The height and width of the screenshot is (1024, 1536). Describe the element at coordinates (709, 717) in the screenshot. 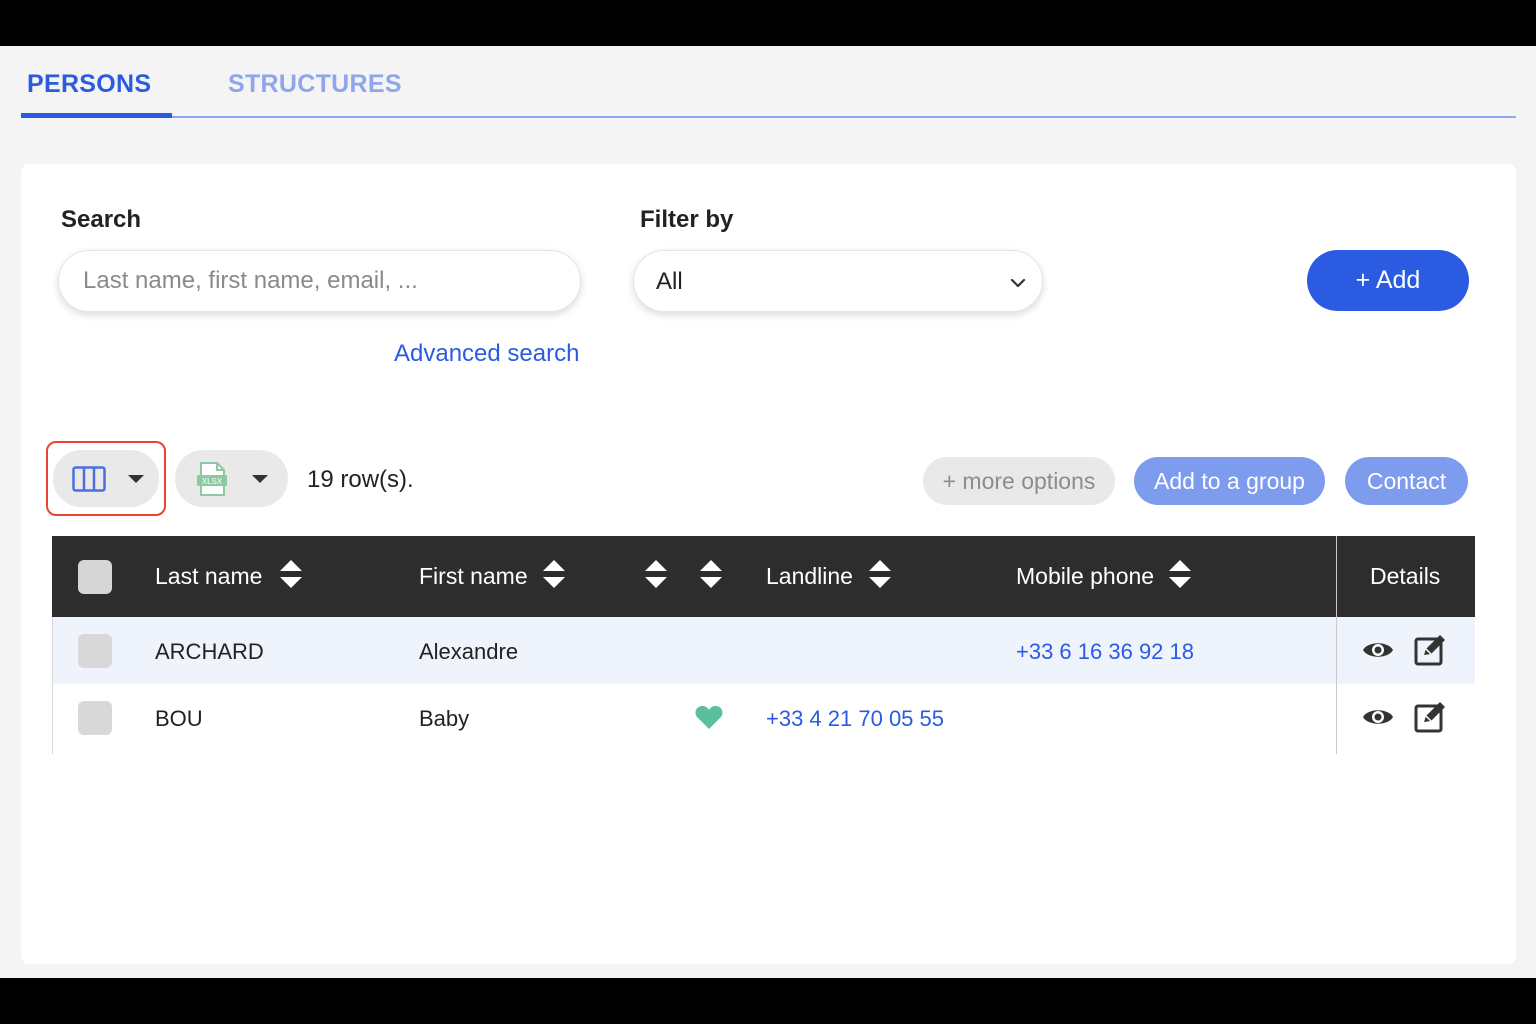

I see `heart-icon` at that location.